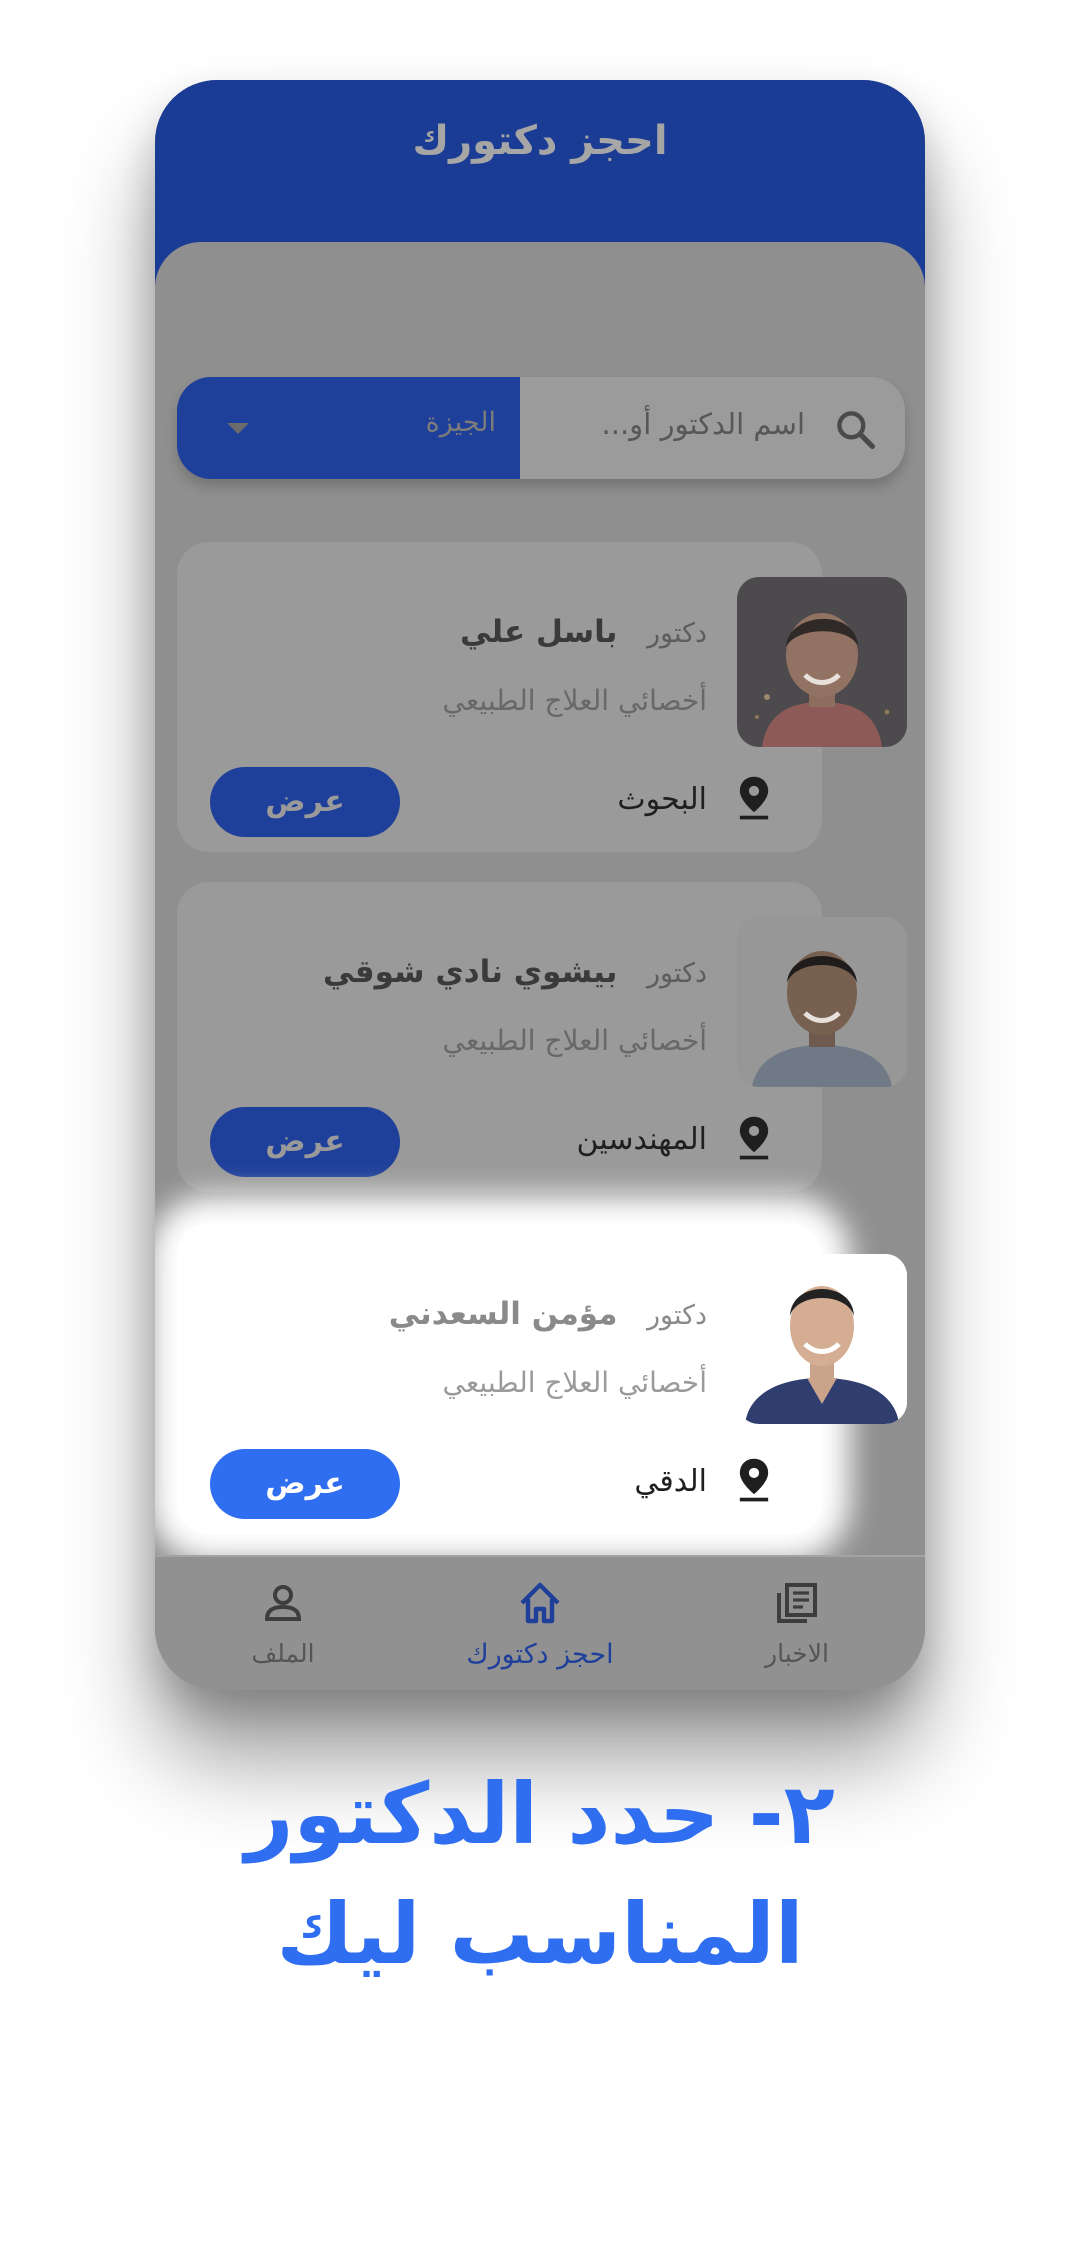 This screenshot has width=1080, height=2253. Describe the element at coordinates (540, 1934) in the screenshot. I see `caption-line-2: المناسب ليك` at that location.